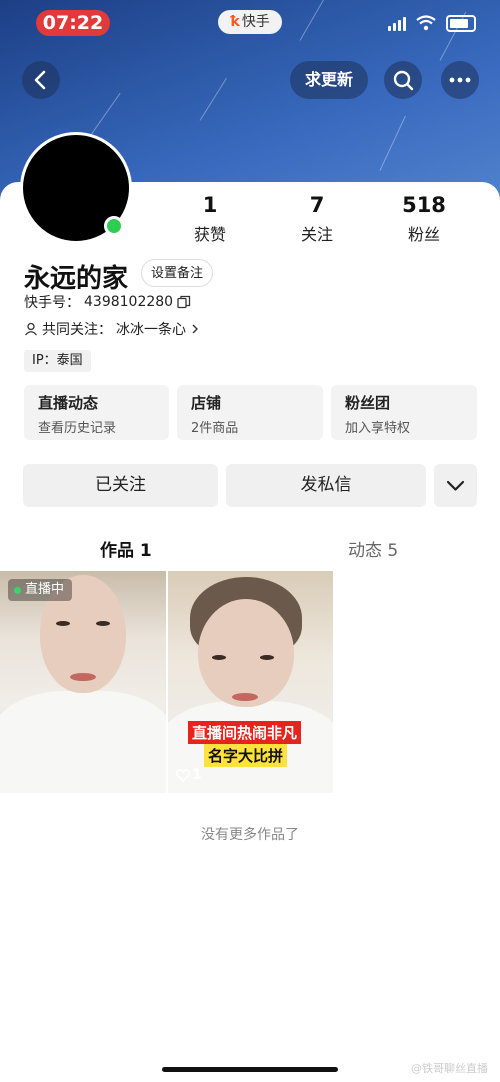 This screenshot has height=1082, width=500. What do you see at coordinates (83, 742) in the screenshot?
I see `figure-robe` at bounding box center [83, 742].